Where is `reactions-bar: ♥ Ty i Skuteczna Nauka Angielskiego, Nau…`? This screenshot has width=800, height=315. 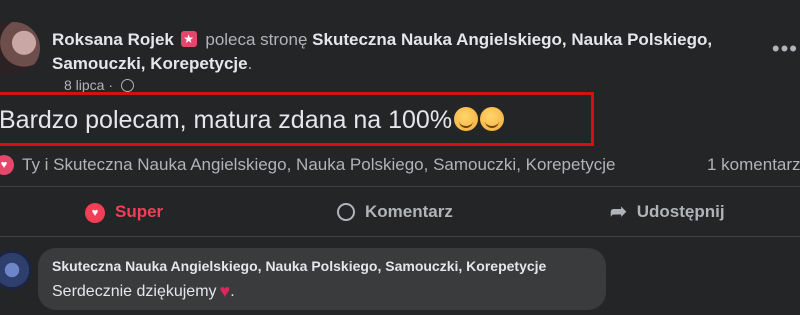 reactions-bar: ♥ Ty i Skuteczna Nauka Angielskiego, Nau… is located at coordinates (400, 166).